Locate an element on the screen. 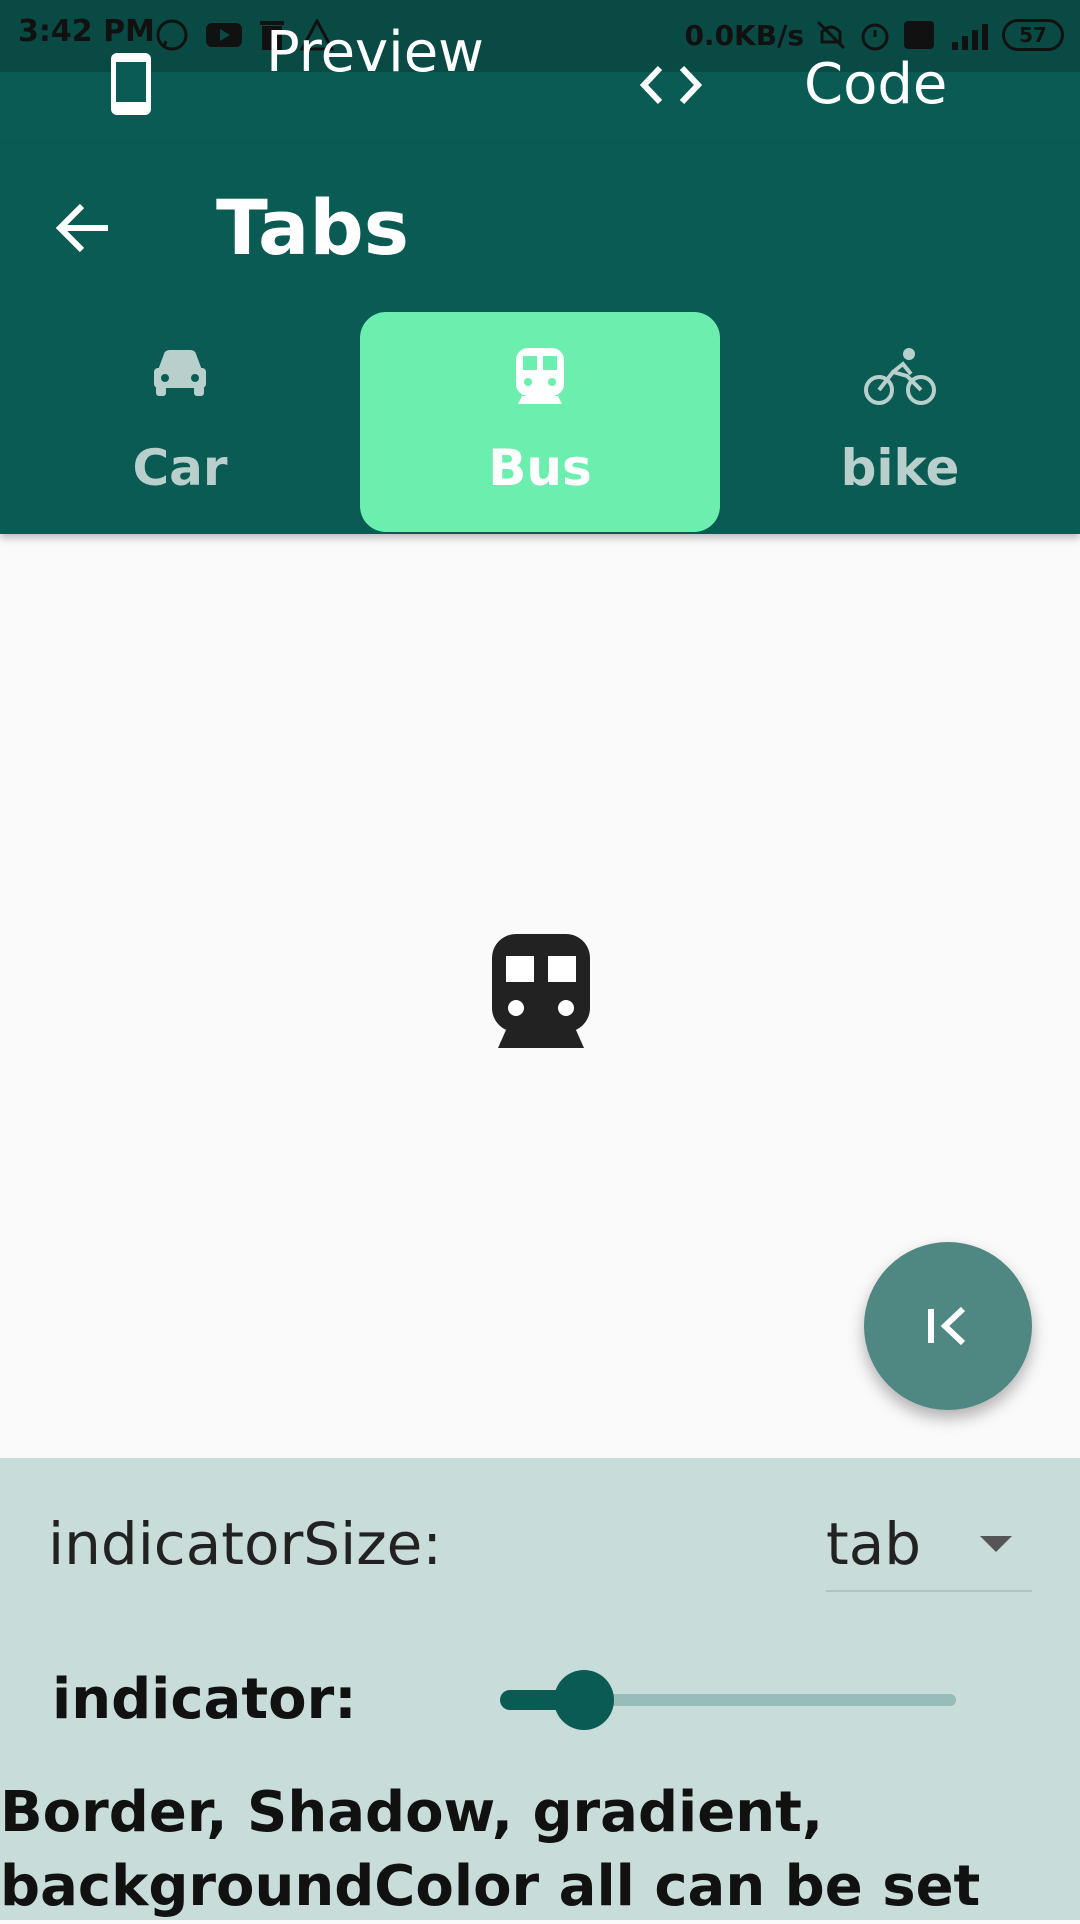 The width and height of the screenshot is (1080, 1924). battery-indicator: 57 is located at coordinates (1033, 35).